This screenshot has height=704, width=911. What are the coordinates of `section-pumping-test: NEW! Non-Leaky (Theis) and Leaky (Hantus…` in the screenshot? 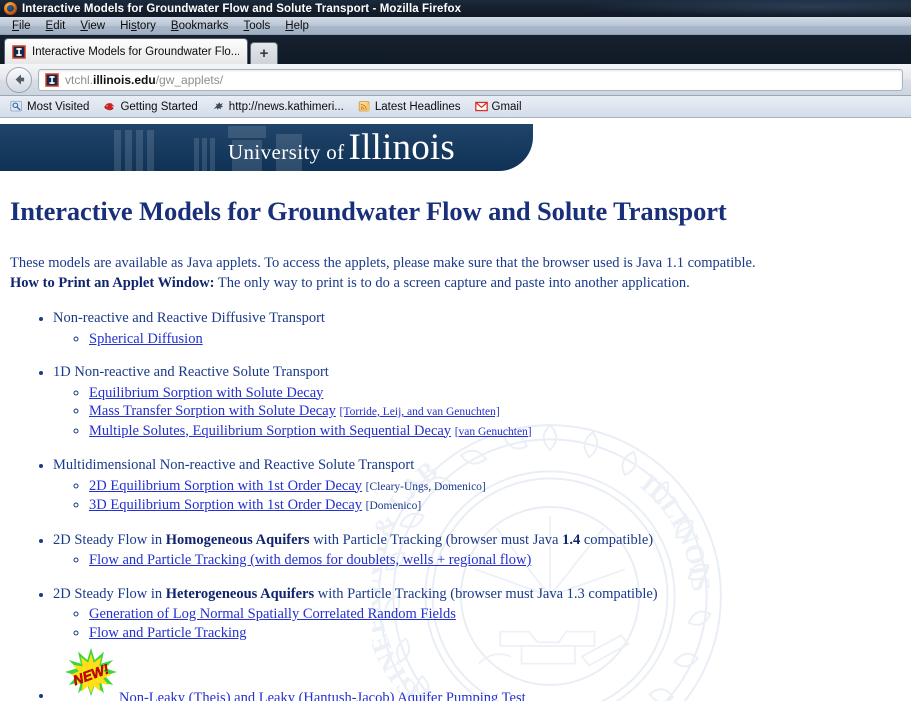 It's located at (477, 674).